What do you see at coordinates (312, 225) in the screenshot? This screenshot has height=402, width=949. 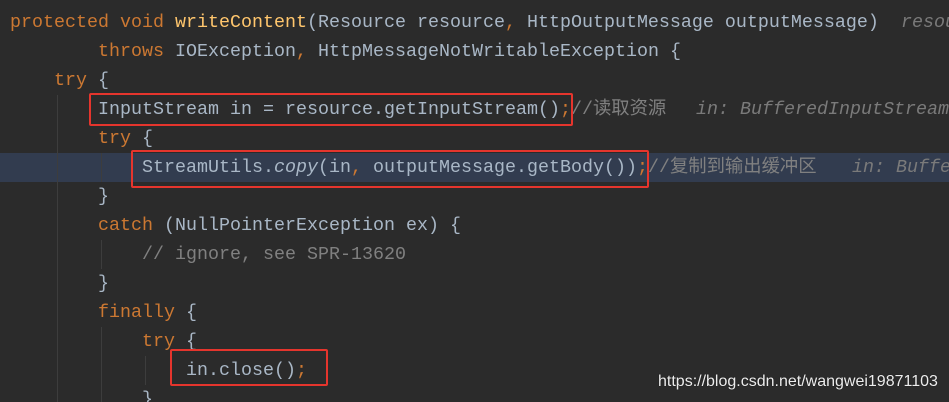 I see `code-text: (NullPointerException ex) {` at bounding box center [312, 225].